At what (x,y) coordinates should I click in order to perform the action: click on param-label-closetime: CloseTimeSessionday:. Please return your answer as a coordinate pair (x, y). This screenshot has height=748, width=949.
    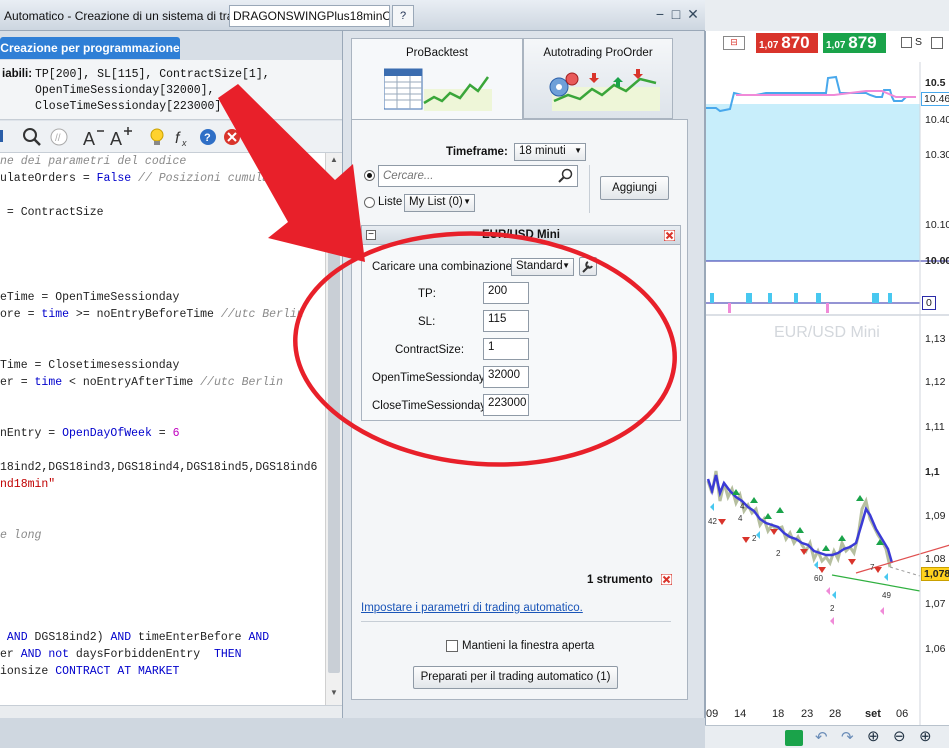
    Looking at the image, I should click on (431, 406).